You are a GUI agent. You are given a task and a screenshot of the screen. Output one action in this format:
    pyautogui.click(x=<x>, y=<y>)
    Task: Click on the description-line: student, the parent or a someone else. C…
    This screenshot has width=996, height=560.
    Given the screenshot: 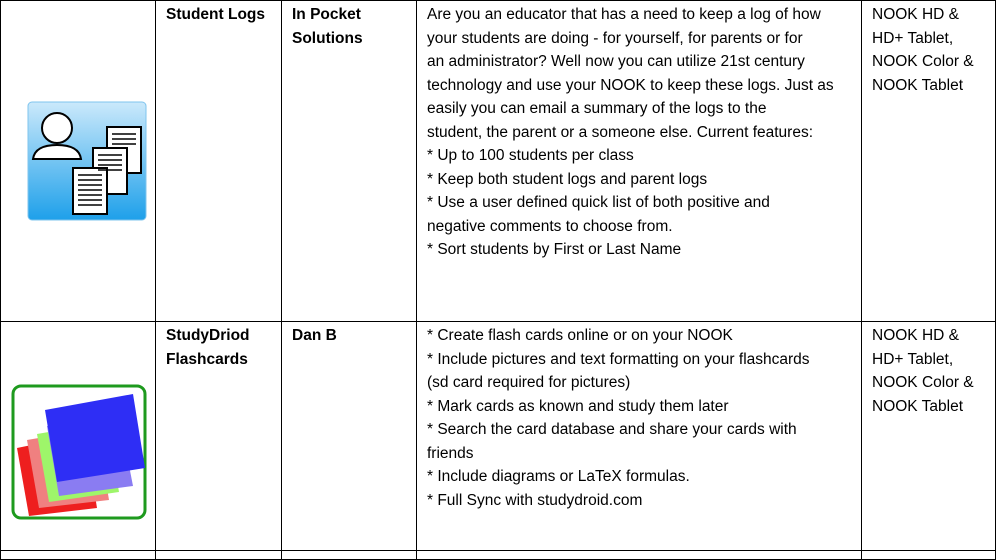 What is the action you would take?
    pyautogui.click(x=620, y=132)
    